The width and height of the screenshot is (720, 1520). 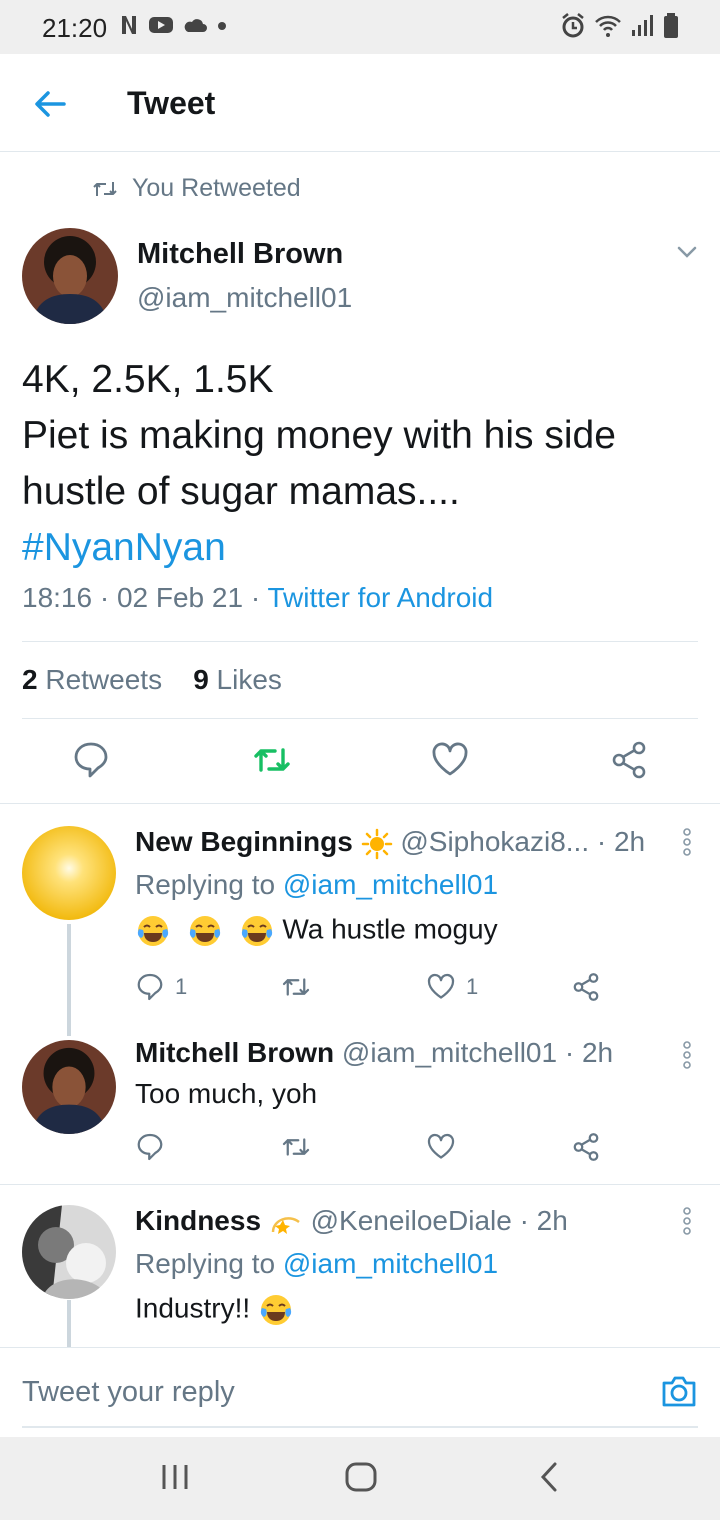 I want to click on tweet-text-line: Piet is making money with his side, so click(x=319, y=435).